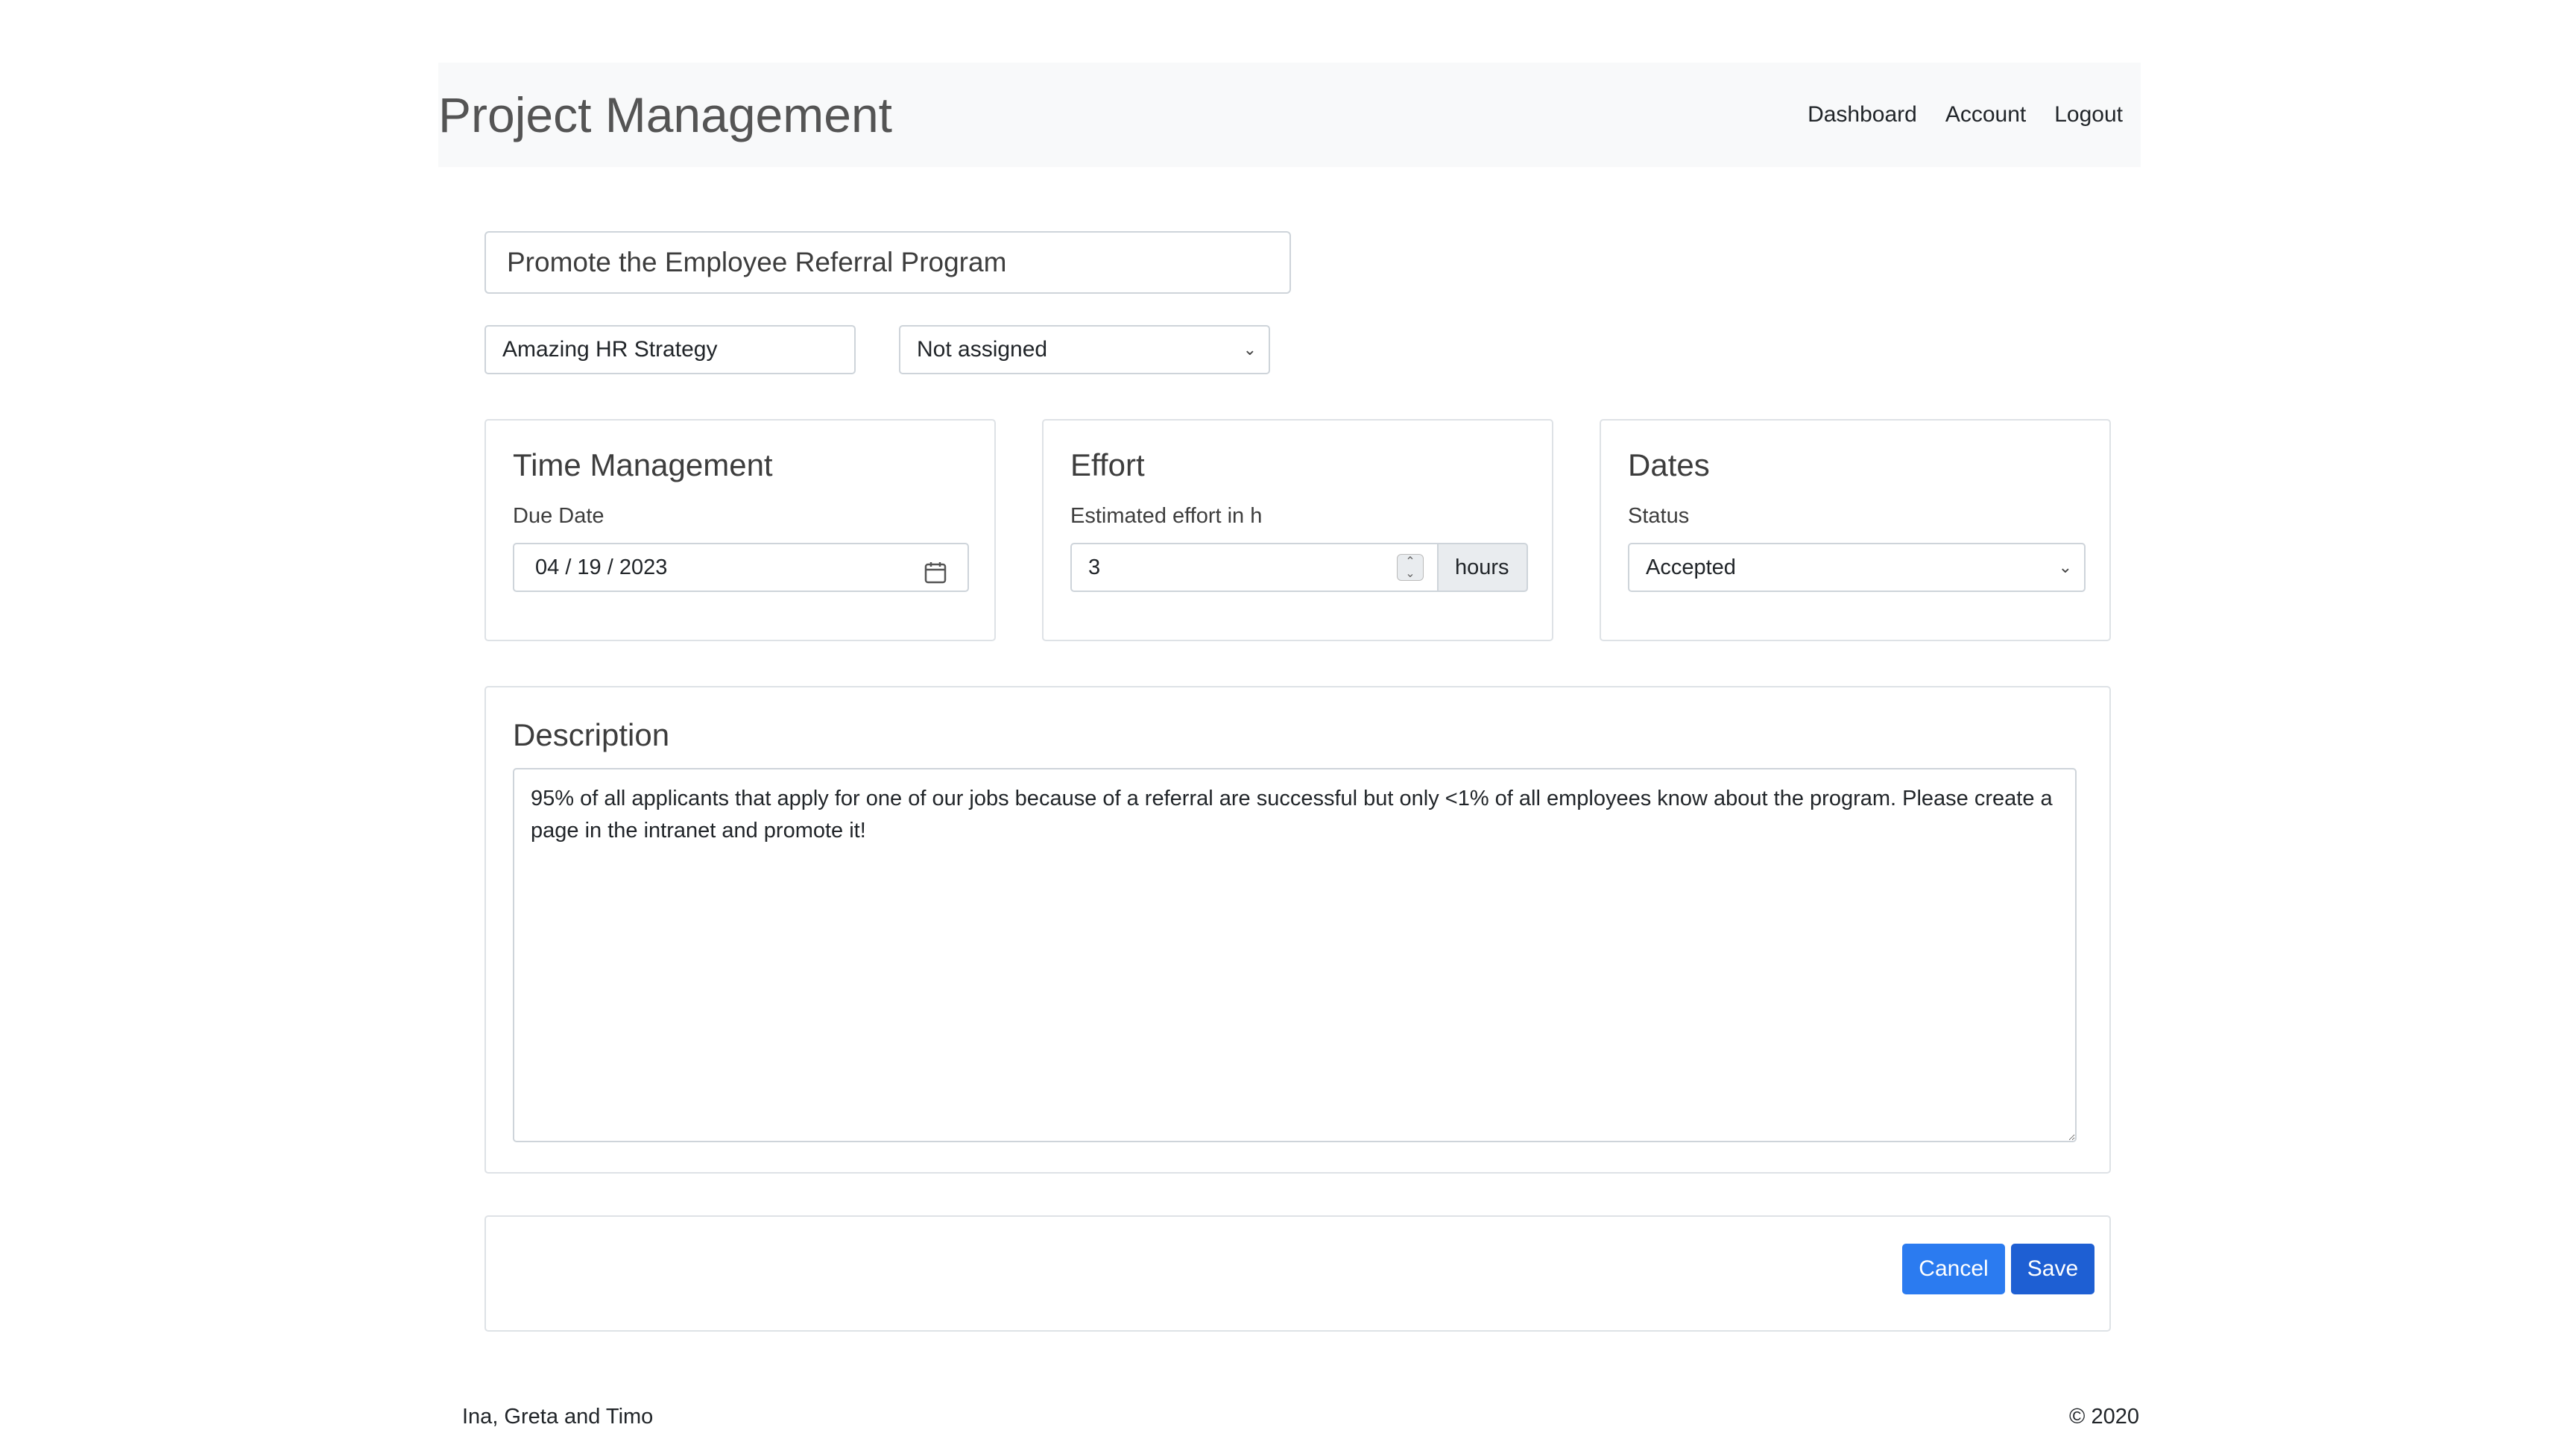 This screenshot has height=1442, width=2576. What do you see at coordinates (740, 530) in the screenshot?
I see `time-management-card: Time Management Due Date 04 / 19 / 2023` at bounding box center [740, 530].